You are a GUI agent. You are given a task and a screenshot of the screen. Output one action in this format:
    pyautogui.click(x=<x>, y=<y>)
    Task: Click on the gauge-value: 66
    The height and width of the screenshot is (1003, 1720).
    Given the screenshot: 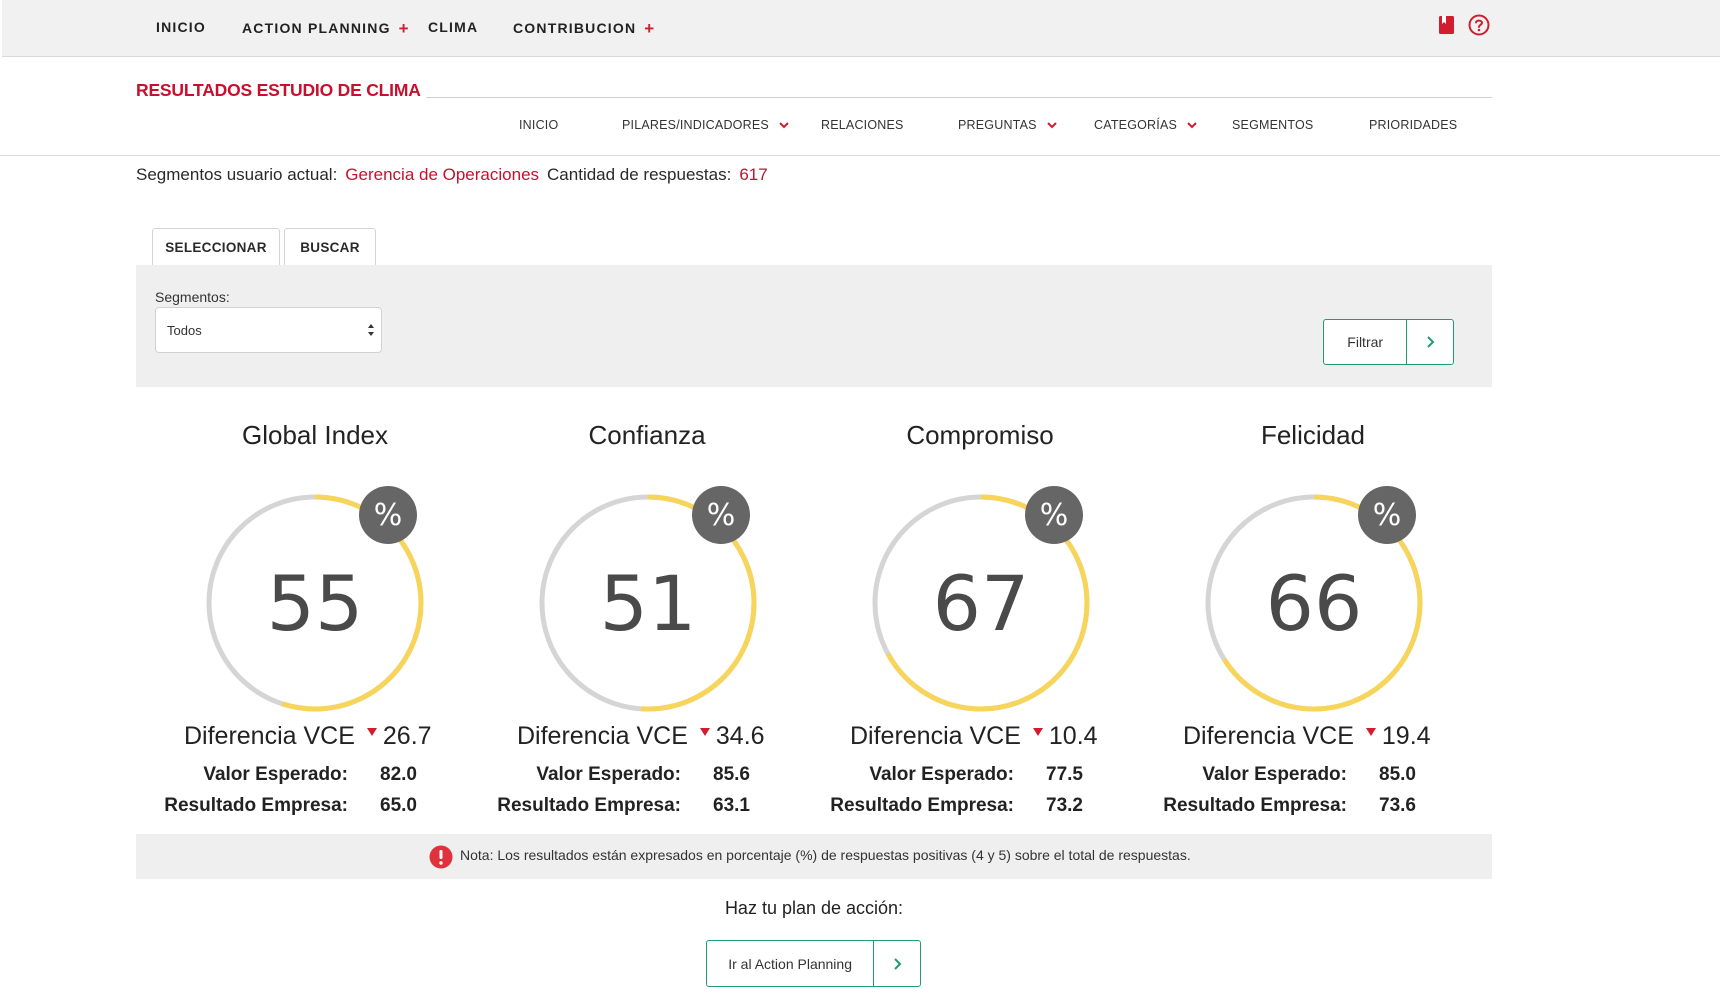 What is the action you would take?
    pyautogui.click(x=1314, y=603)
    